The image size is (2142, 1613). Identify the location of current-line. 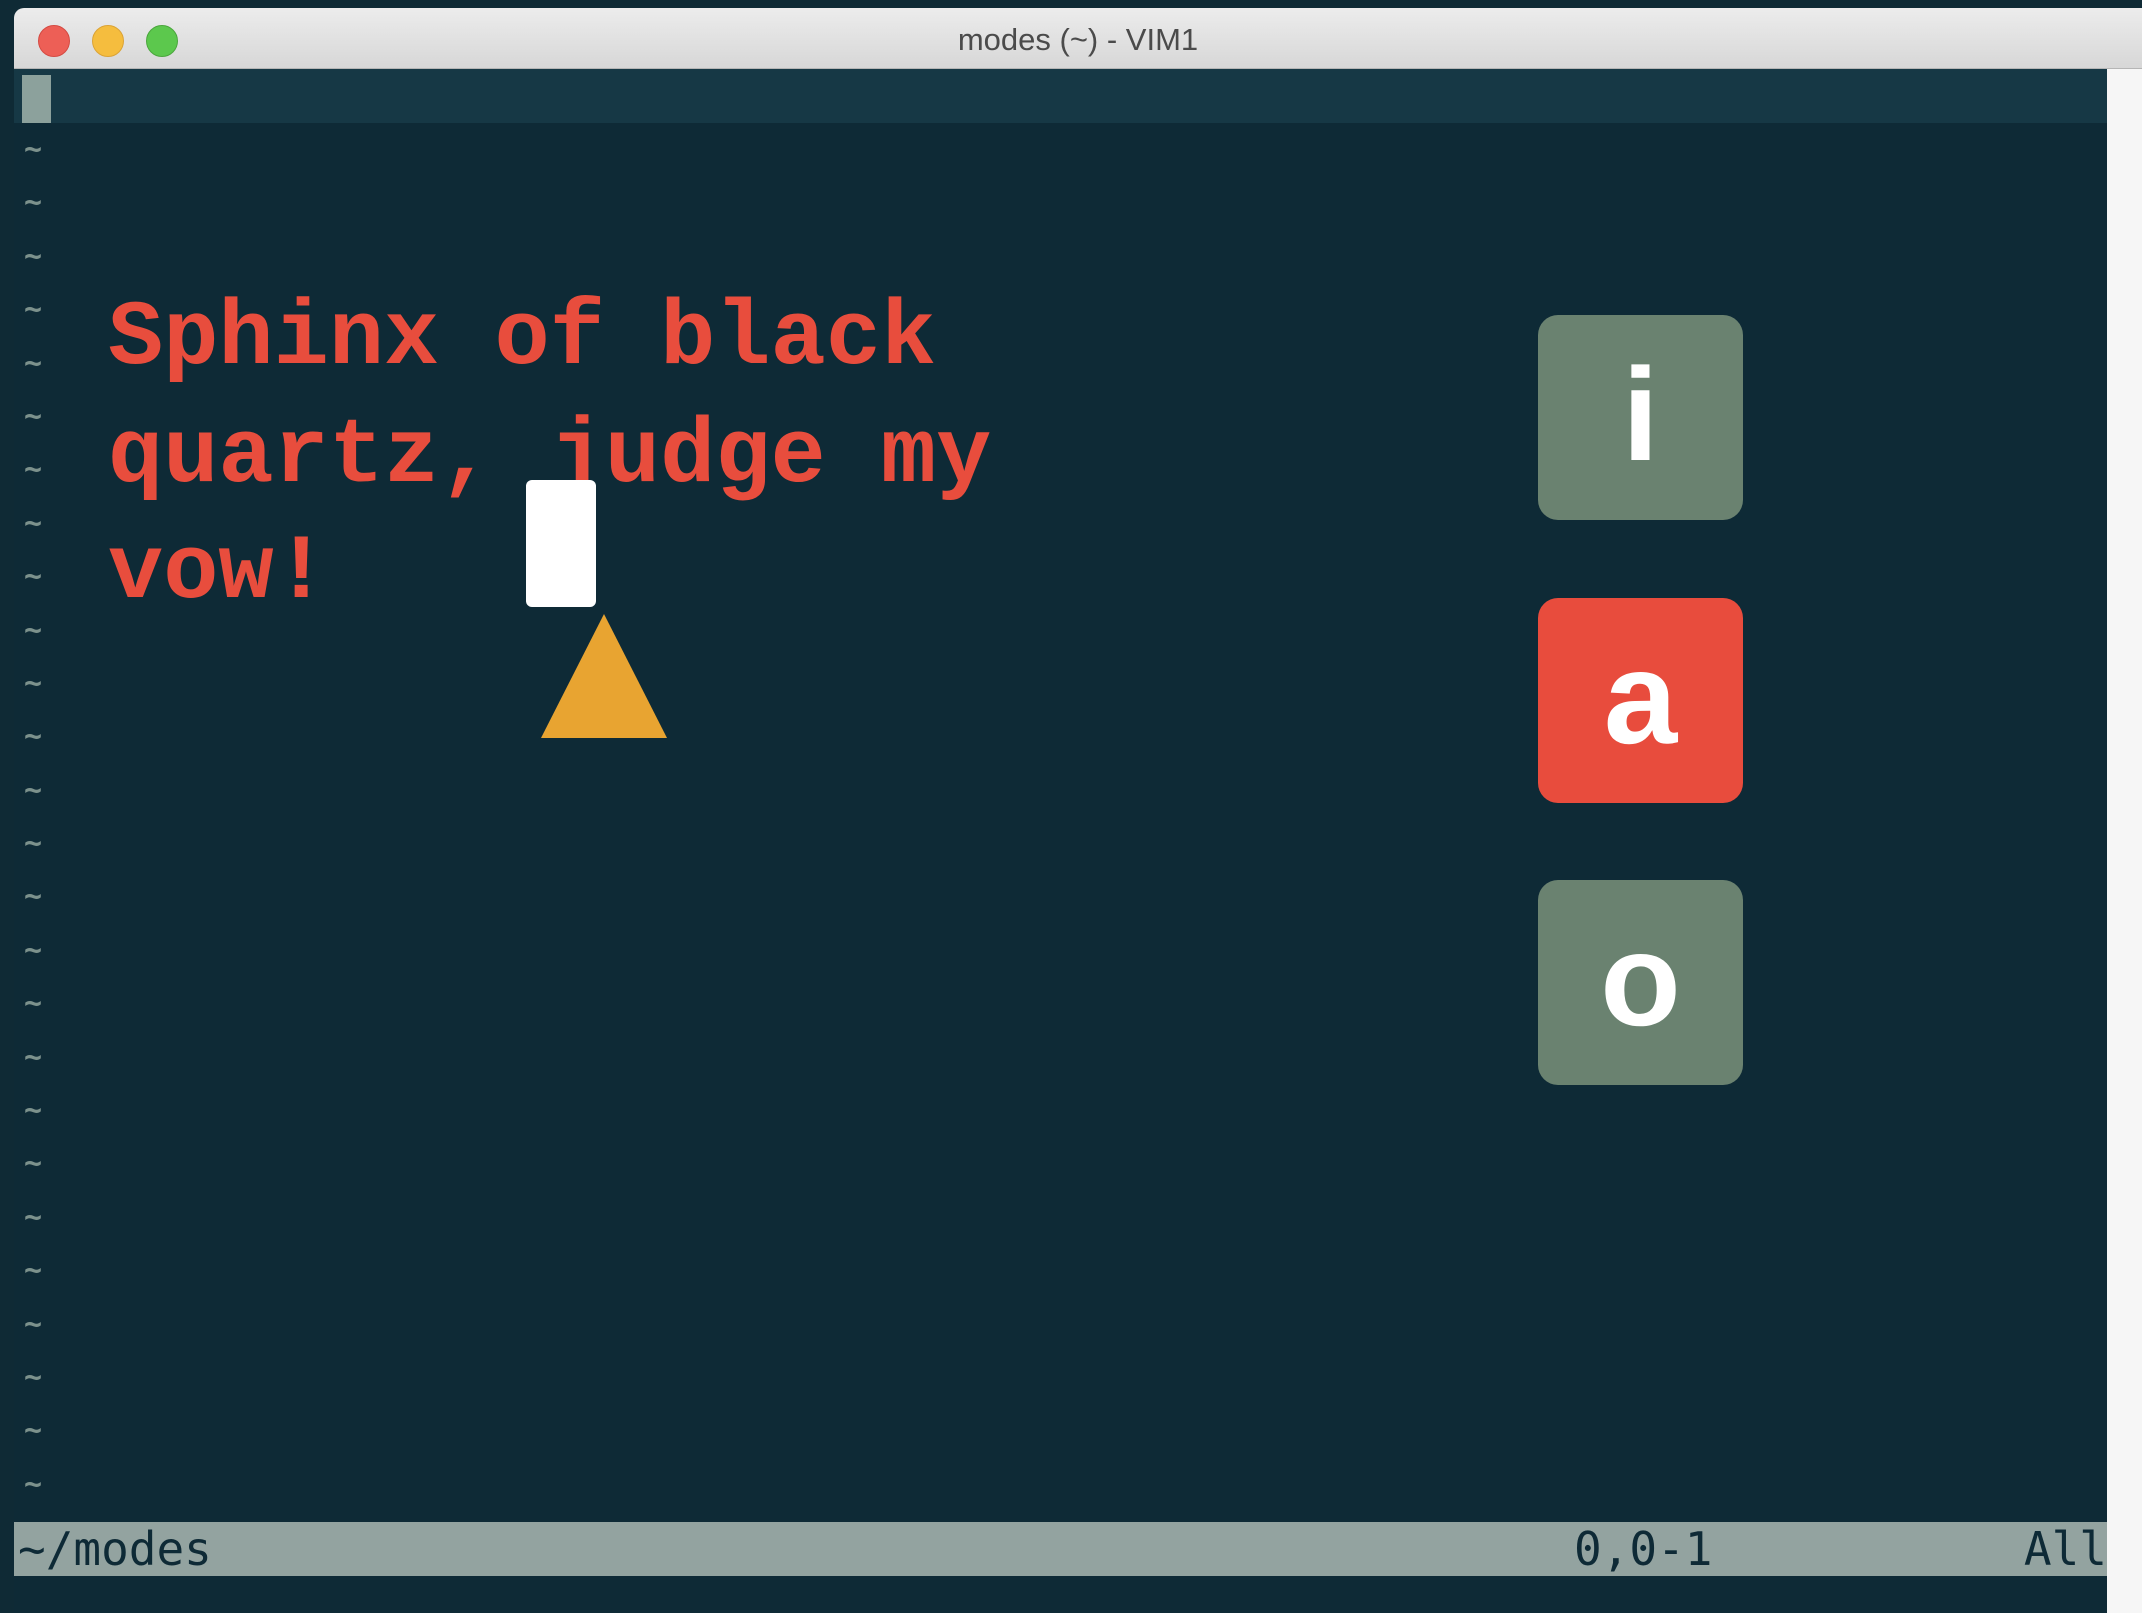
(1060, 96).